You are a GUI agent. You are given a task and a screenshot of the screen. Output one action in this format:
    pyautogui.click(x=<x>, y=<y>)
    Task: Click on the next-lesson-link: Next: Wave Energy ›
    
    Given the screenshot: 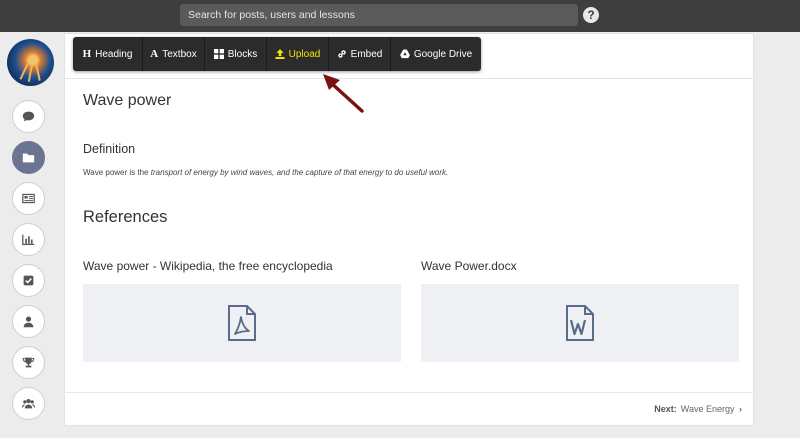 What is the action you would take?
    pyautogui.click(x=698, y=409)
    